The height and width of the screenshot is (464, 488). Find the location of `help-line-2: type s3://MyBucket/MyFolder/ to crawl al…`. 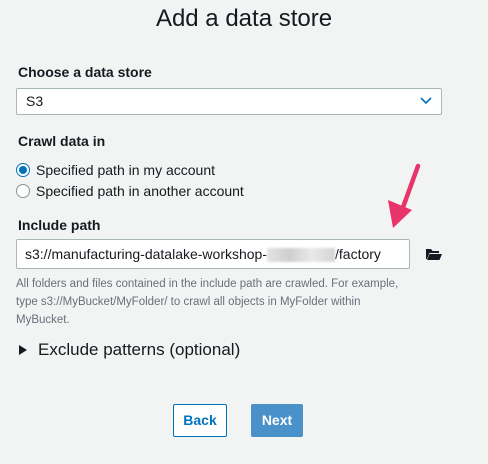

help-line-2: type s3://MyBucket/MyFolder/ to crawl al… is located at coordinates (188, 302).